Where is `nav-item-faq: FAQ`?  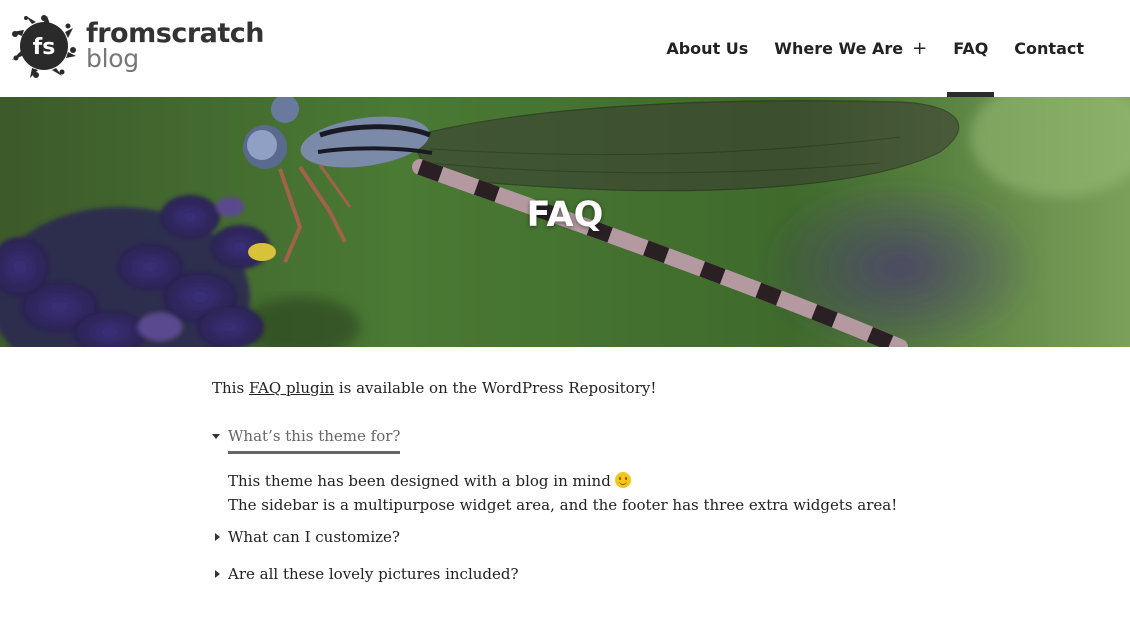
nav-item-faq: FAQ is located at coordinates (971, 48).